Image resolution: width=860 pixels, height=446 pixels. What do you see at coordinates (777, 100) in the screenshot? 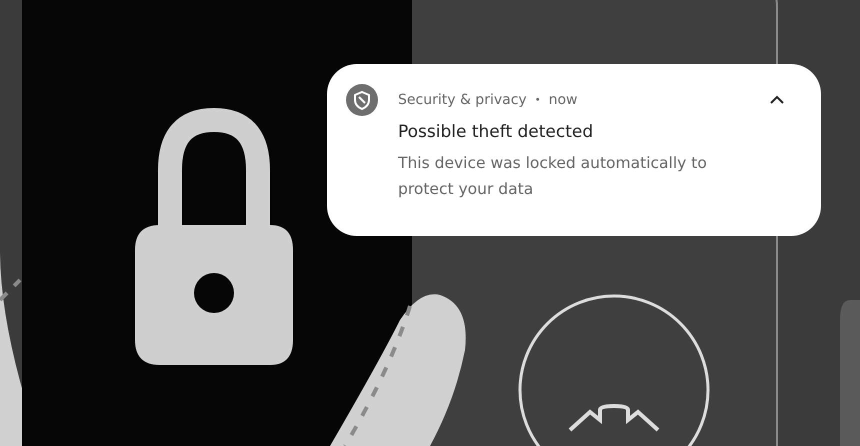
I see `chevron-icon` at bounding box center [777, 100].